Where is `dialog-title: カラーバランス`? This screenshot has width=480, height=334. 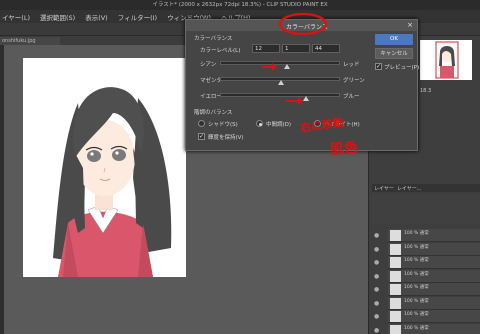 dialog-title: カラーバランス is located at coordinates (307, 27).